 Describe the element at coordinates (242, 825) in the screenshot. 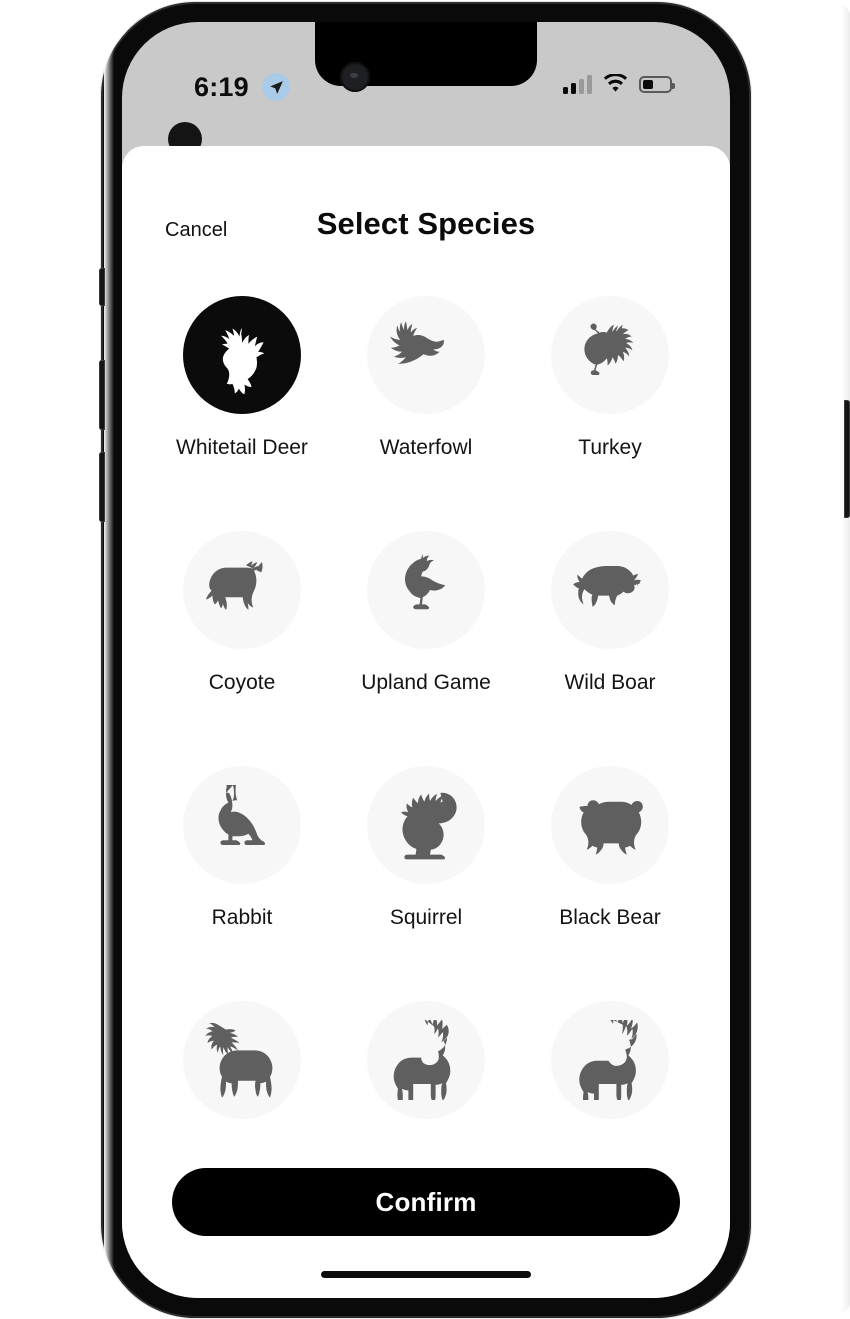

I see `rabbit-icon` at that location.